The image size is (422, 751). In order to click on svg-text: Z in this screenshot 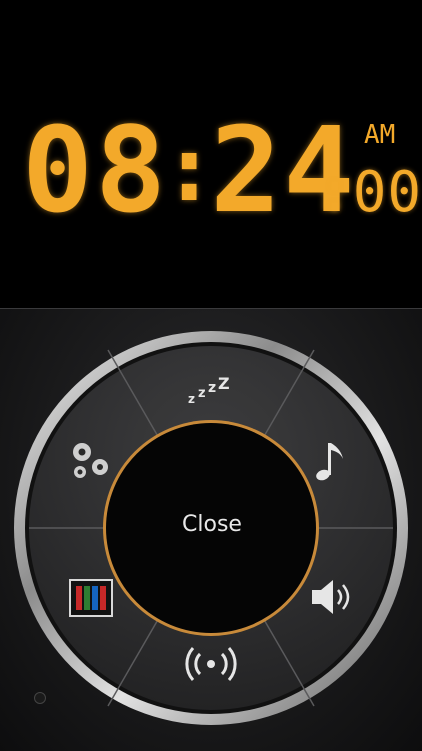, I will do `click(224, 383)`.